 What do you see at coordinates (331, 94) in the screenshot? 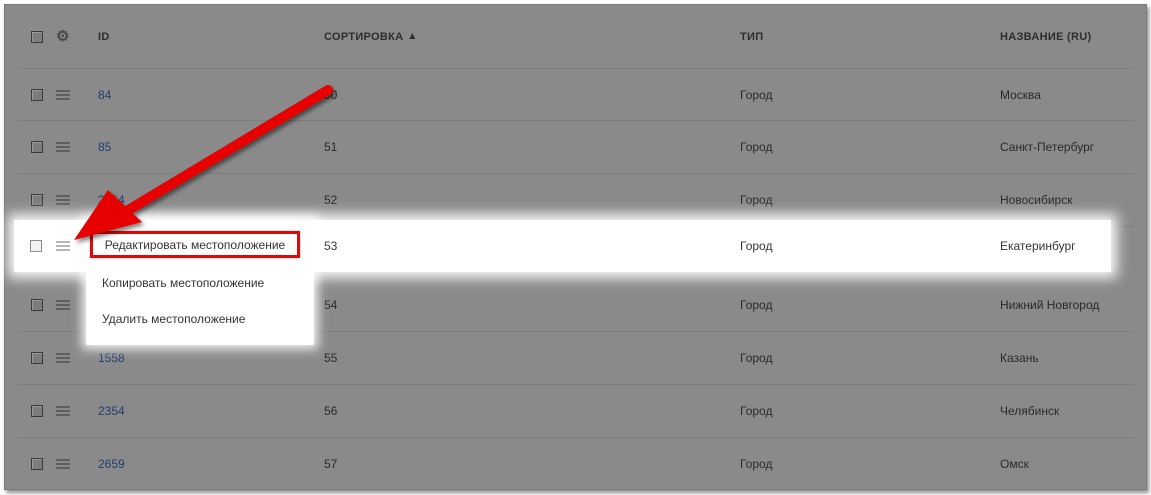
I see `row-sort: 50` at bounding box center [331, 94].